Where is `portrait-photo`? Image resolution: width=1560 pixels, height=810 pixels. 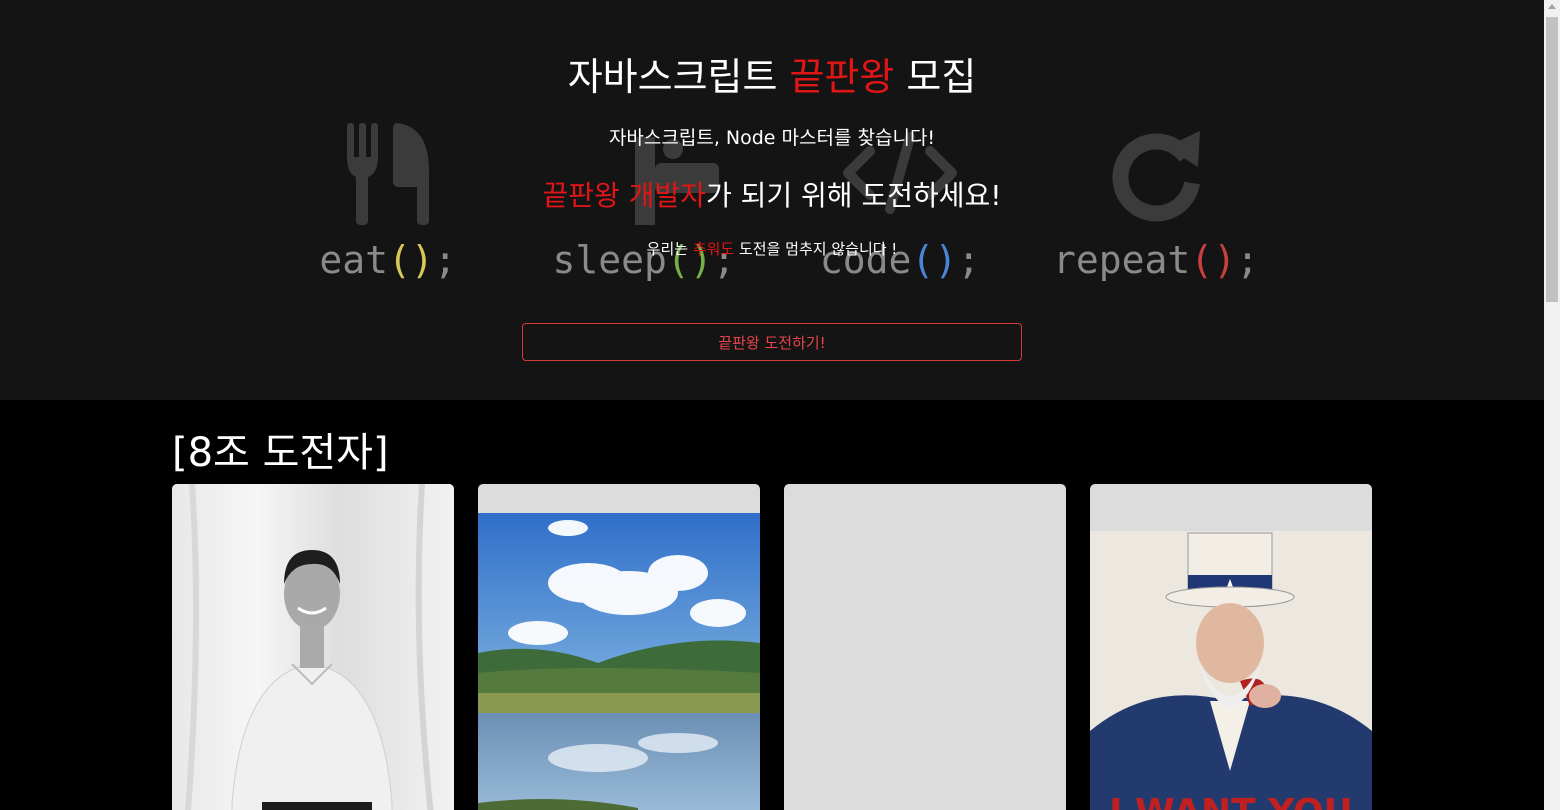
portrait-photo is located at coordinates (313, 647).